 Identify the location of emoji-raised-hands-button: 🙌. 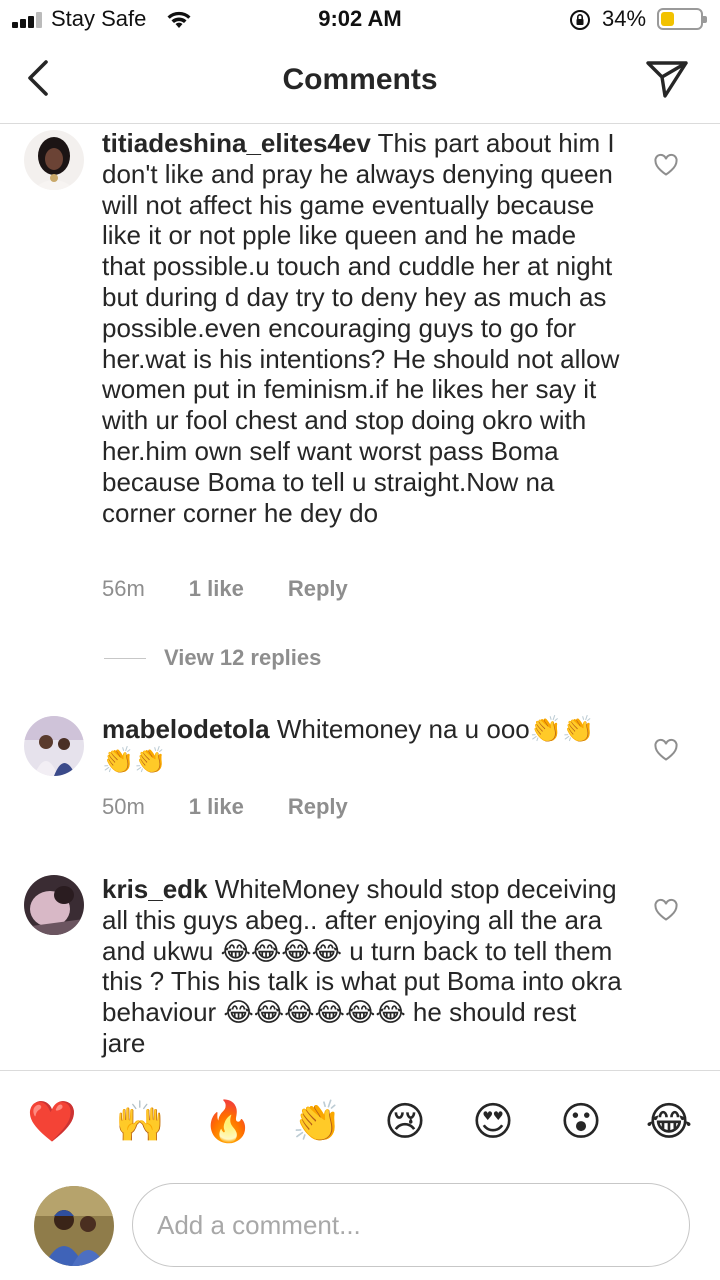
(140, 1122).